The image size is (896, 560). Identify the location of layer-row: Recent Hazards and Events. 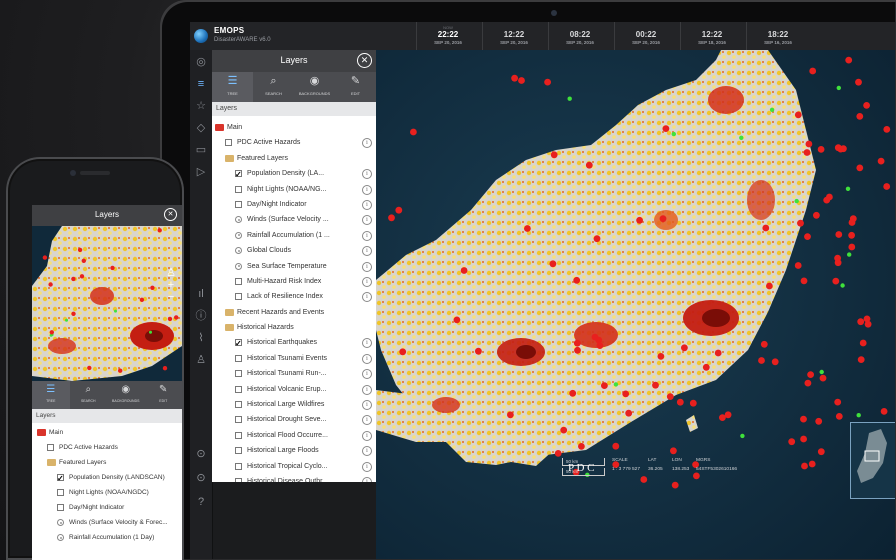
(294, 312).